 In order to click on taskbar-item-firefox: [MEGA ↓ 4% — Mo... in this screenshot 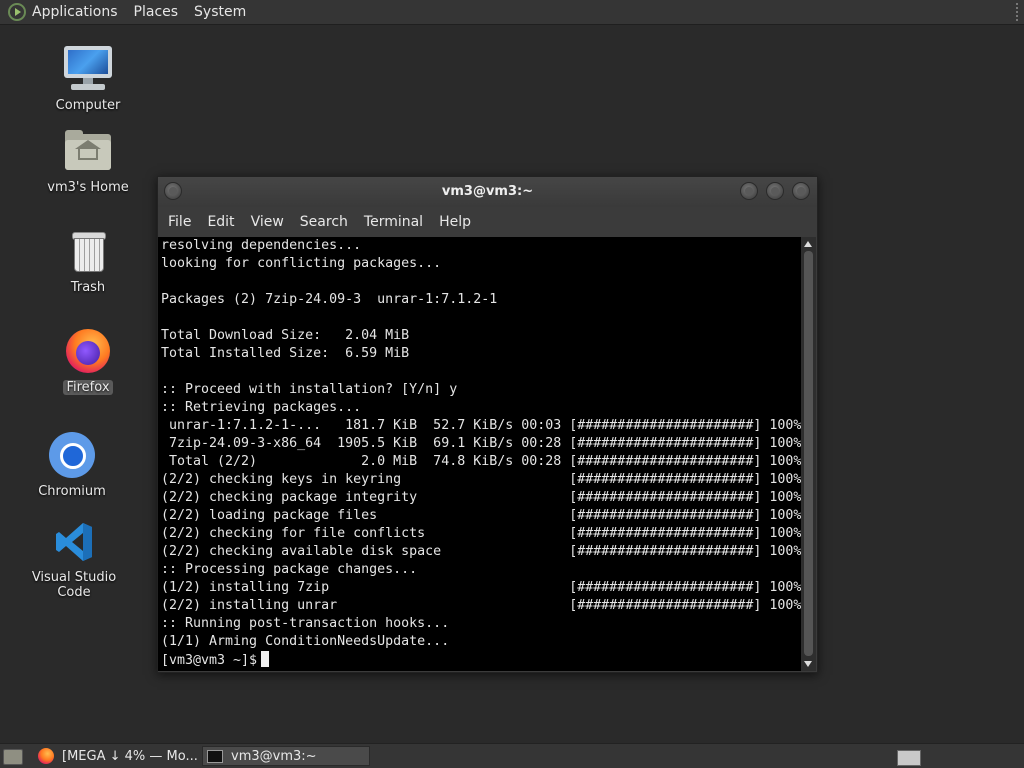, I will do `click(116, 756)`.